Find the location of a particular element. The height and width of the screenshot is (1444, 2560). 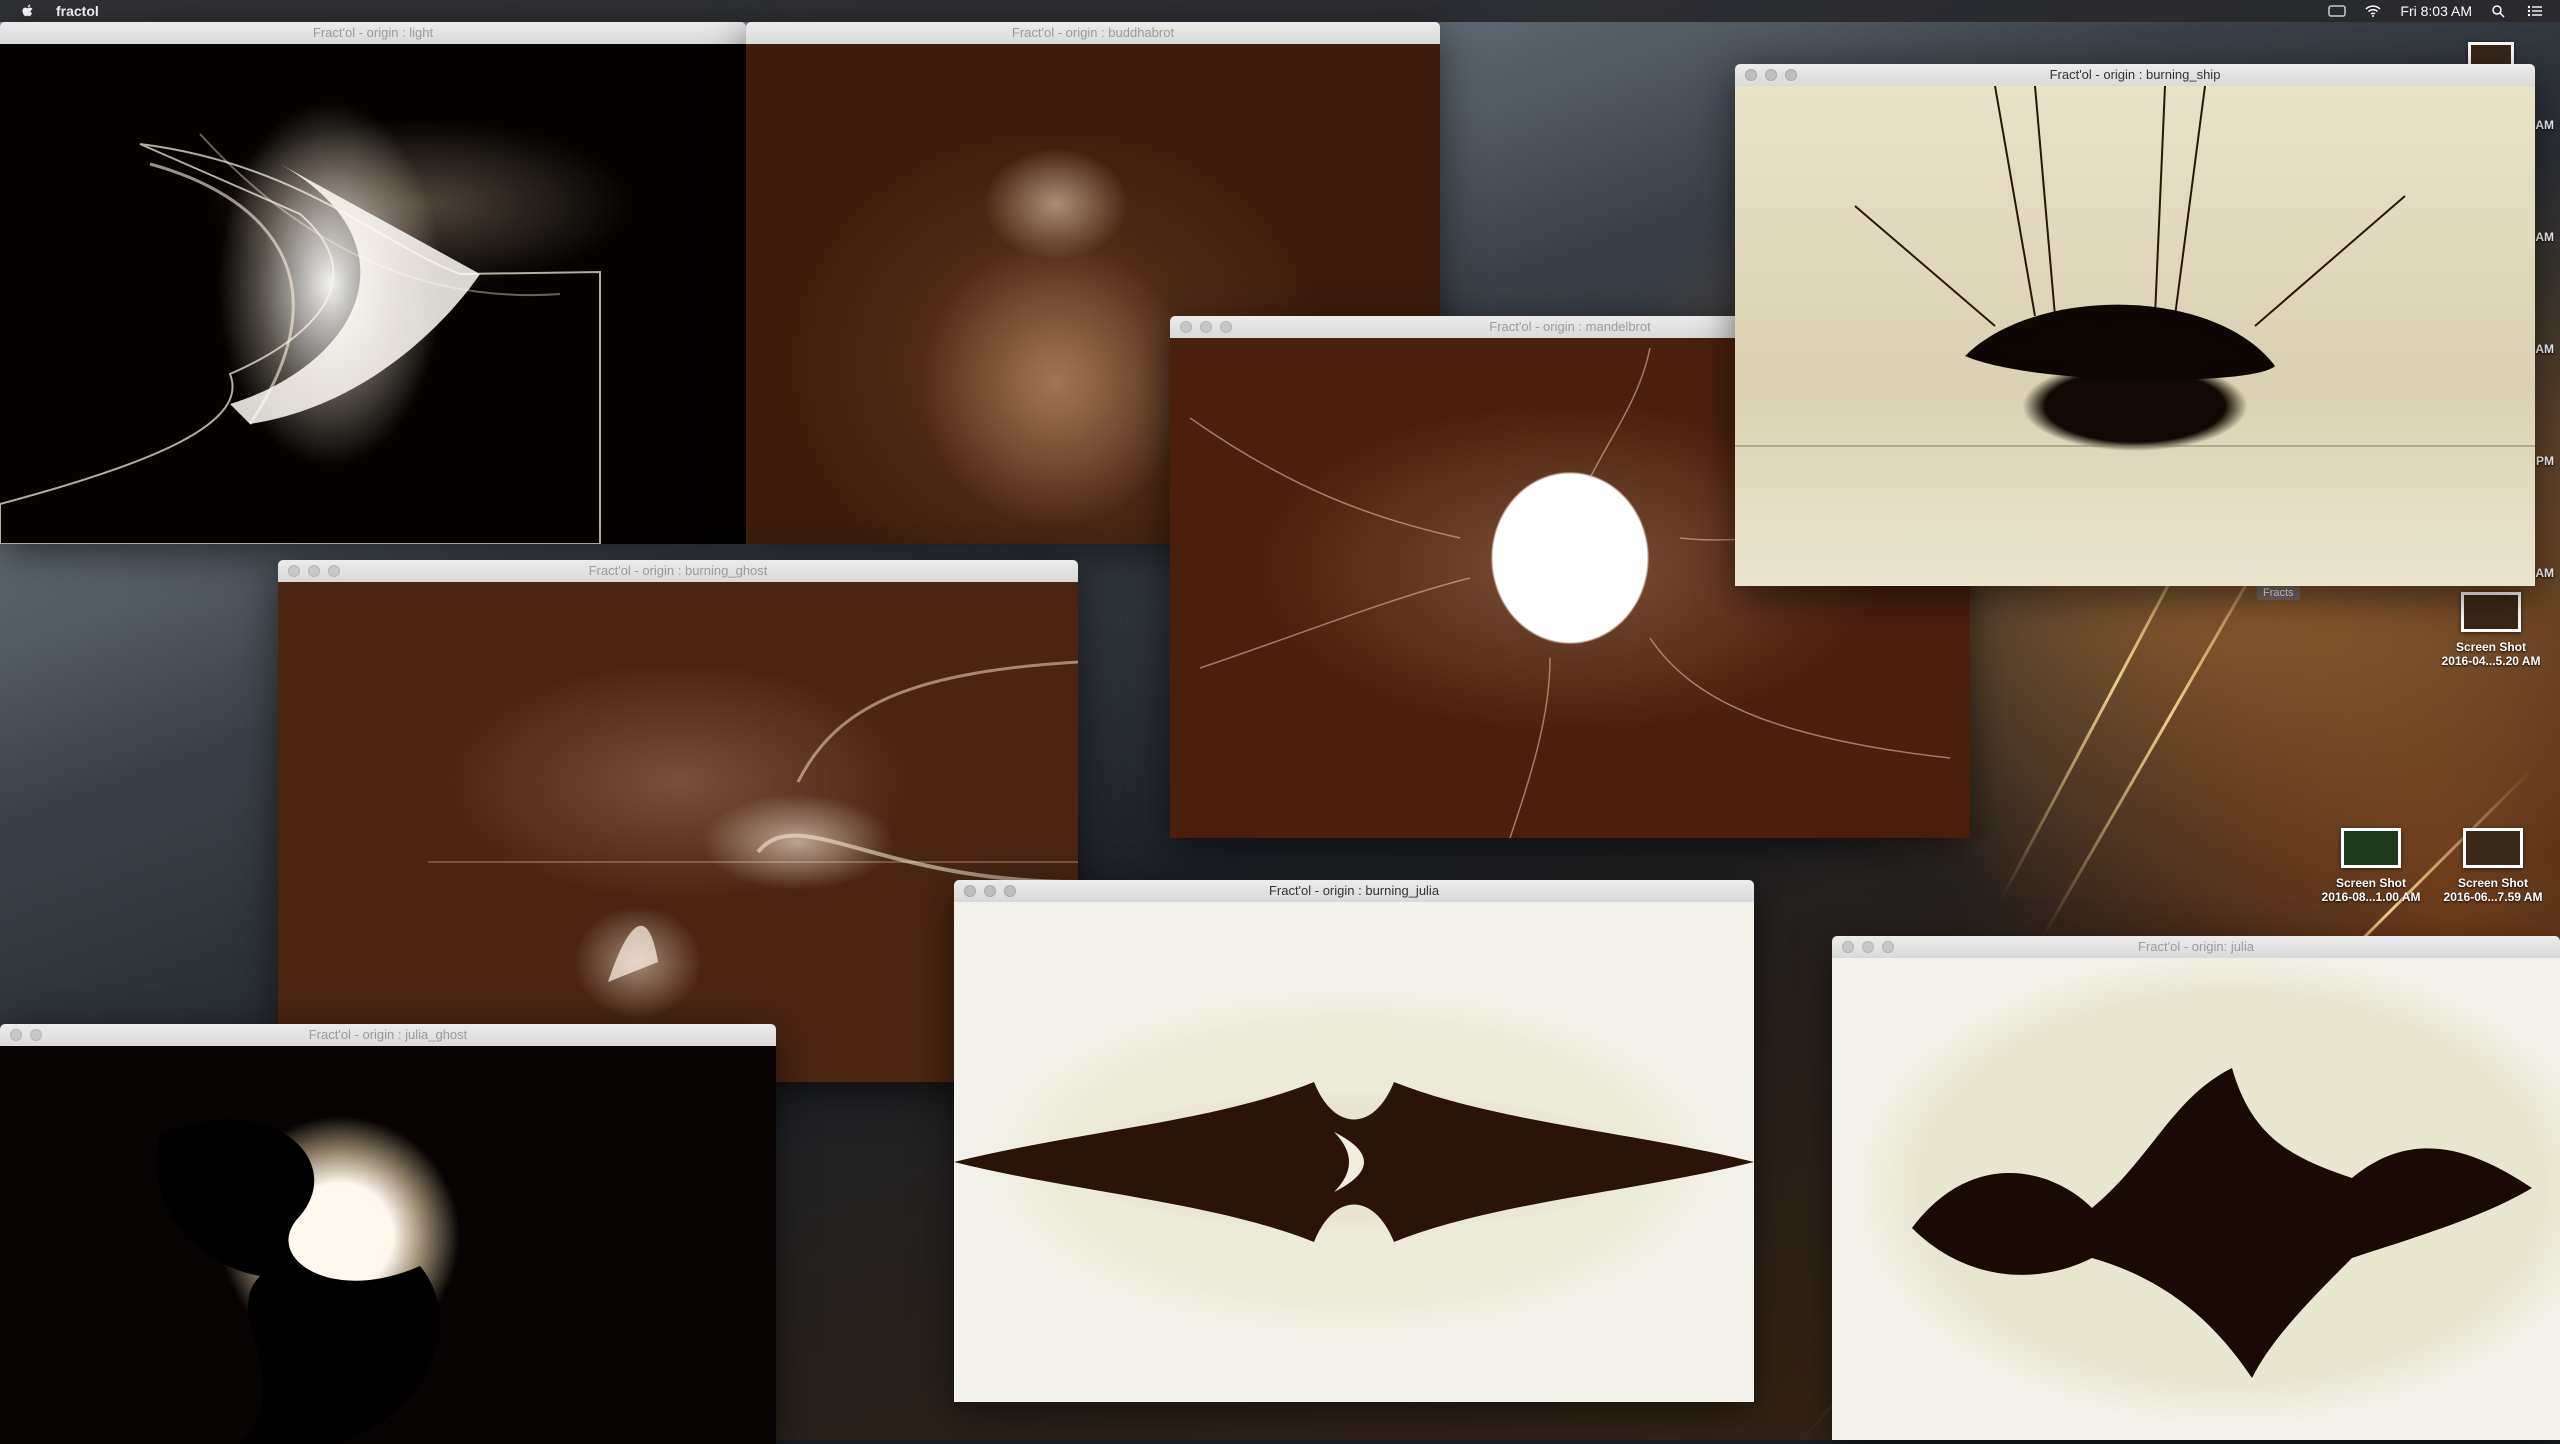

icon-label-line2: 2016-04...5.20 AM is located at coordinates (2491, 661).